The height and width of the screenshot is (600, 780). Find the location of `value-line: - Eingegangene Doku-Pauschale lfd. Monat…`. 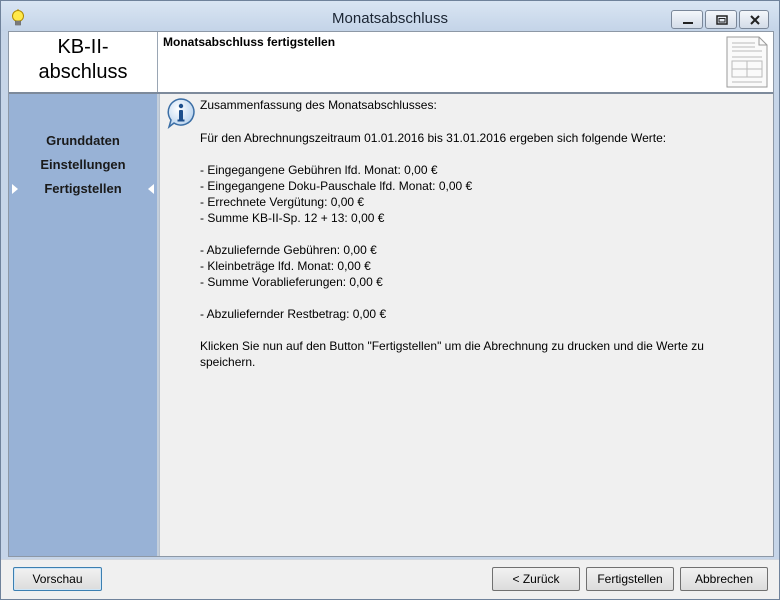

value-line: - Eingegangene Doku-Pauschale lfd. Monat… is located at coordinates (336, 186).